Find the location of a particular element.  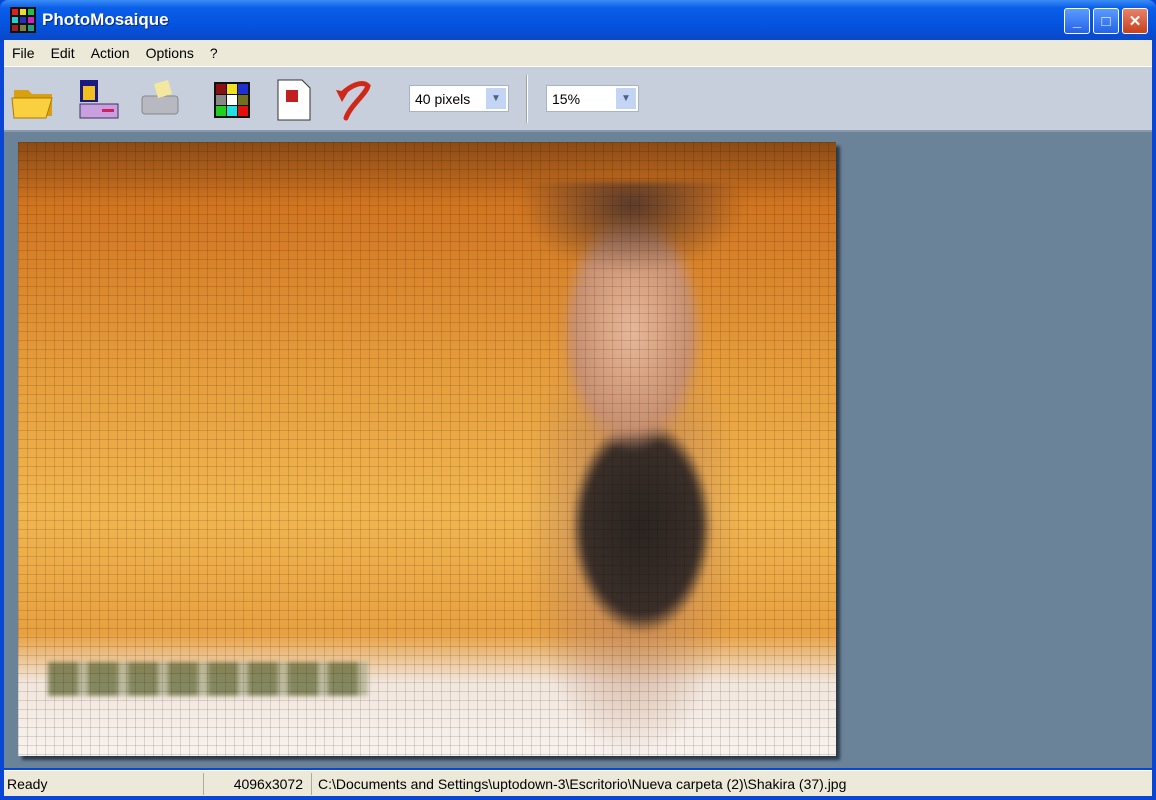

menu-bar: File Edit Action Options ? is located at coordinates (578, 53).